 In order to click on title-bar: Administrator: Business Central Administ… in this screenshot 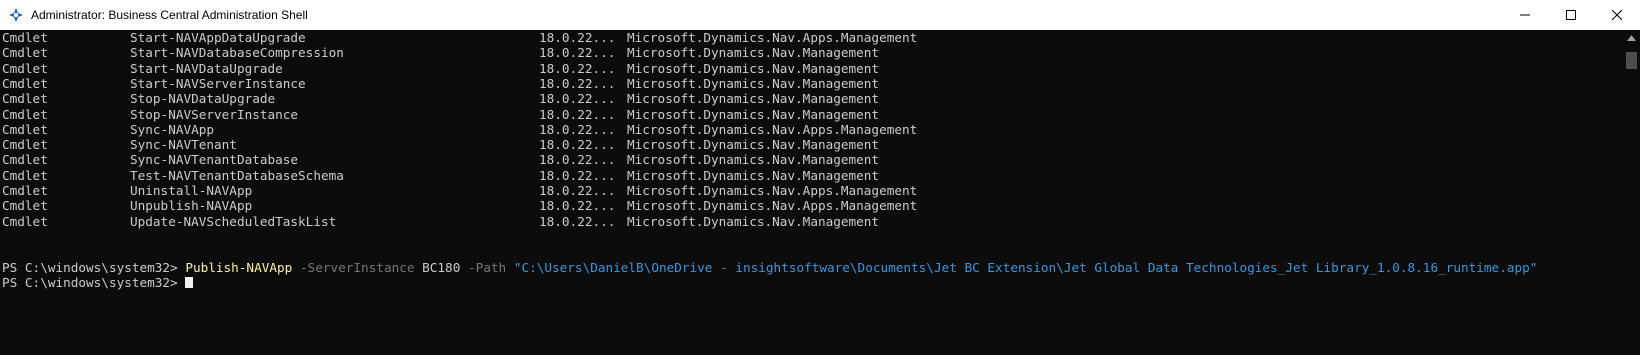, I will do `click(820, 15)`.